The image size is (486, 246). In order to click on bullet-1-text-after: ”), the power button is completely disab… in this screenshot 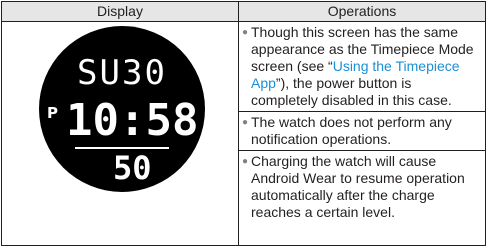, I will do `click(351, 91)`.